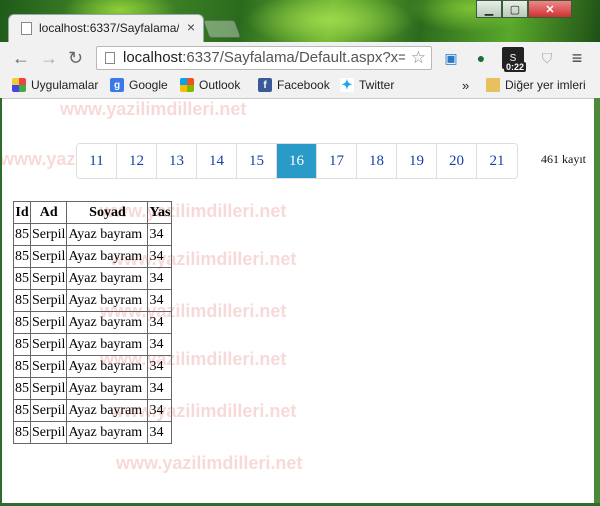 This screenshot has height=506, width=600. I want to click on page-link-13: 13, so click(177, 161).